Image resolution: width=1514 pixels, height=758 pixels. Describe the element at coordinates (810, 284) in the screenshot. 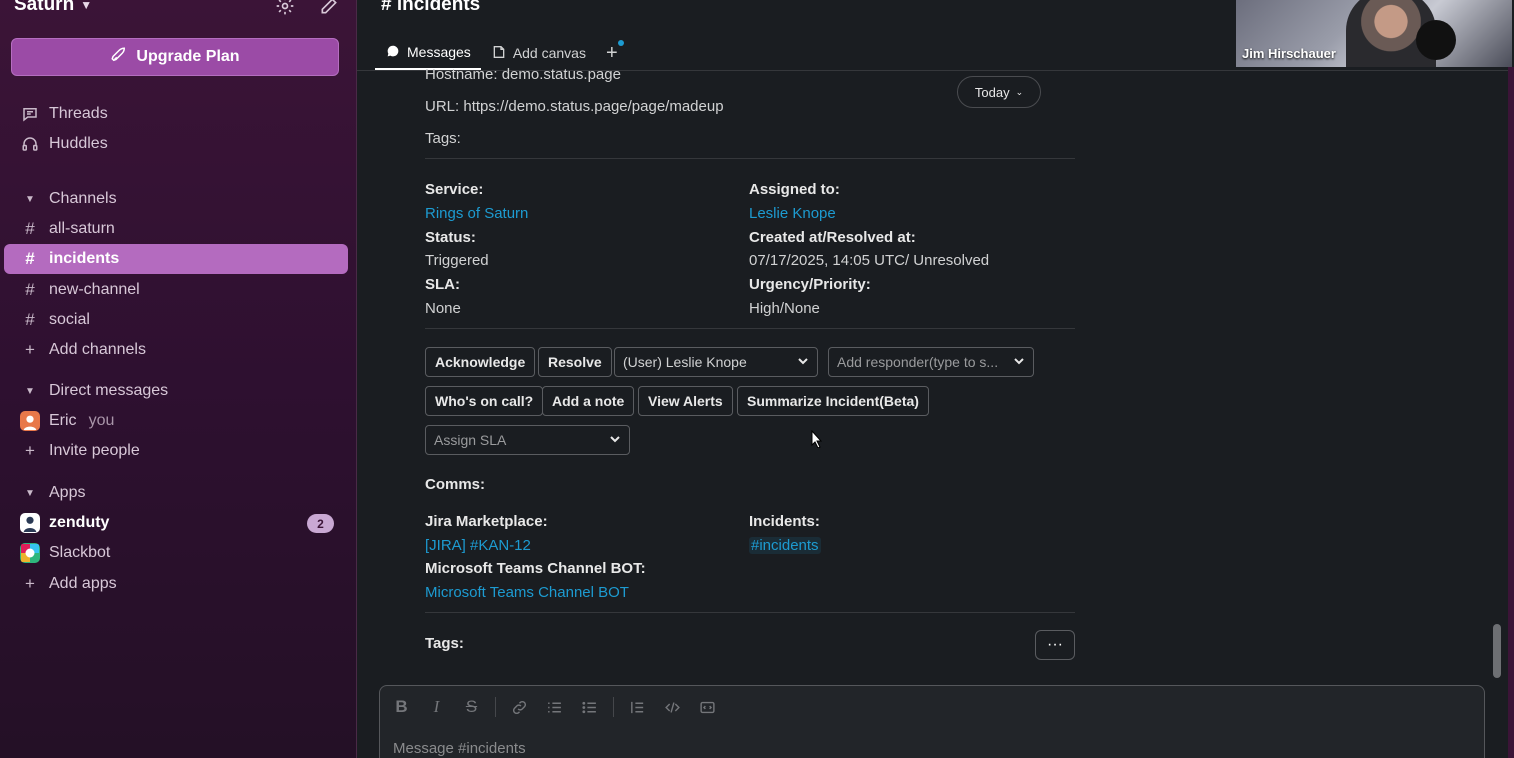

I see `urgency-label: Urgency/Priority:` at that location.